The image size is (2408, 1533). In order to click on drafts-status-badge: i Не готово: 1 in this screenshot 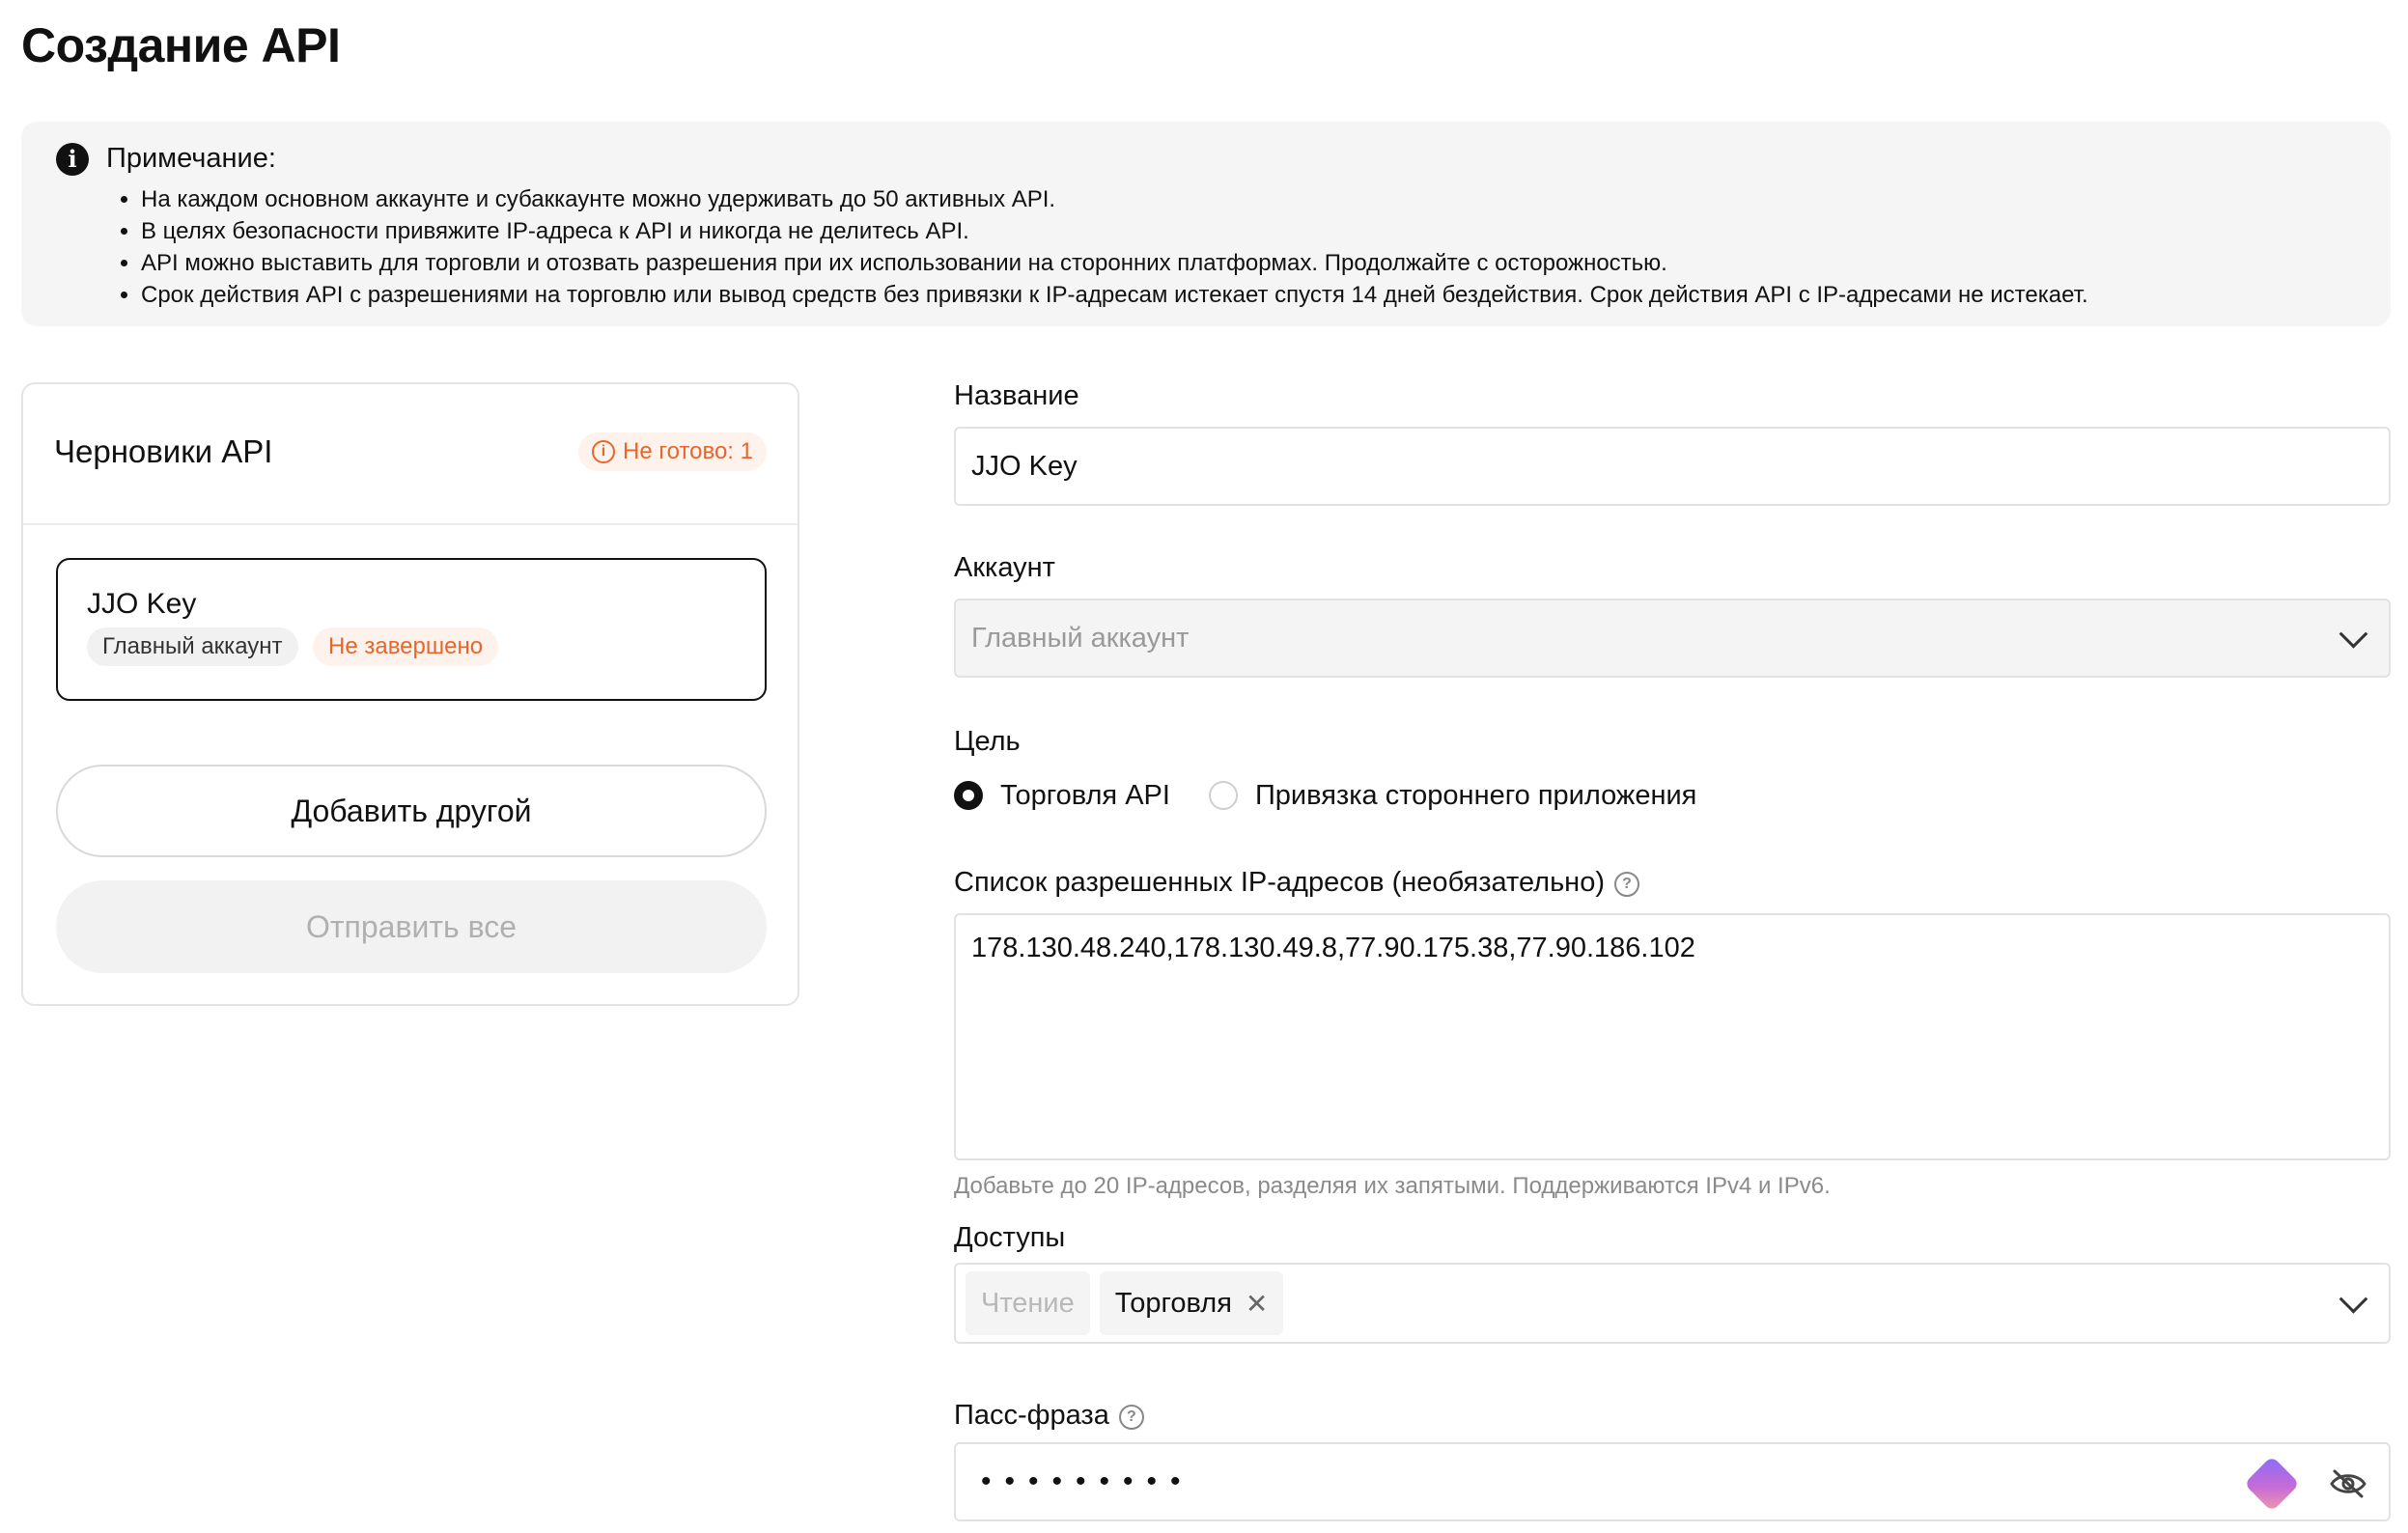, I will do `click(673, 451)`.